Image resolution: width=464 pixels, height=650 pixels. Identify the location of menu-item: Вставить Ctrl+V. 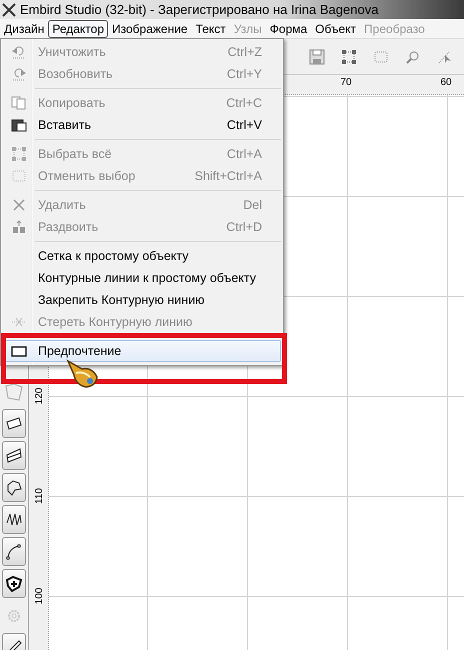
(142, 125).